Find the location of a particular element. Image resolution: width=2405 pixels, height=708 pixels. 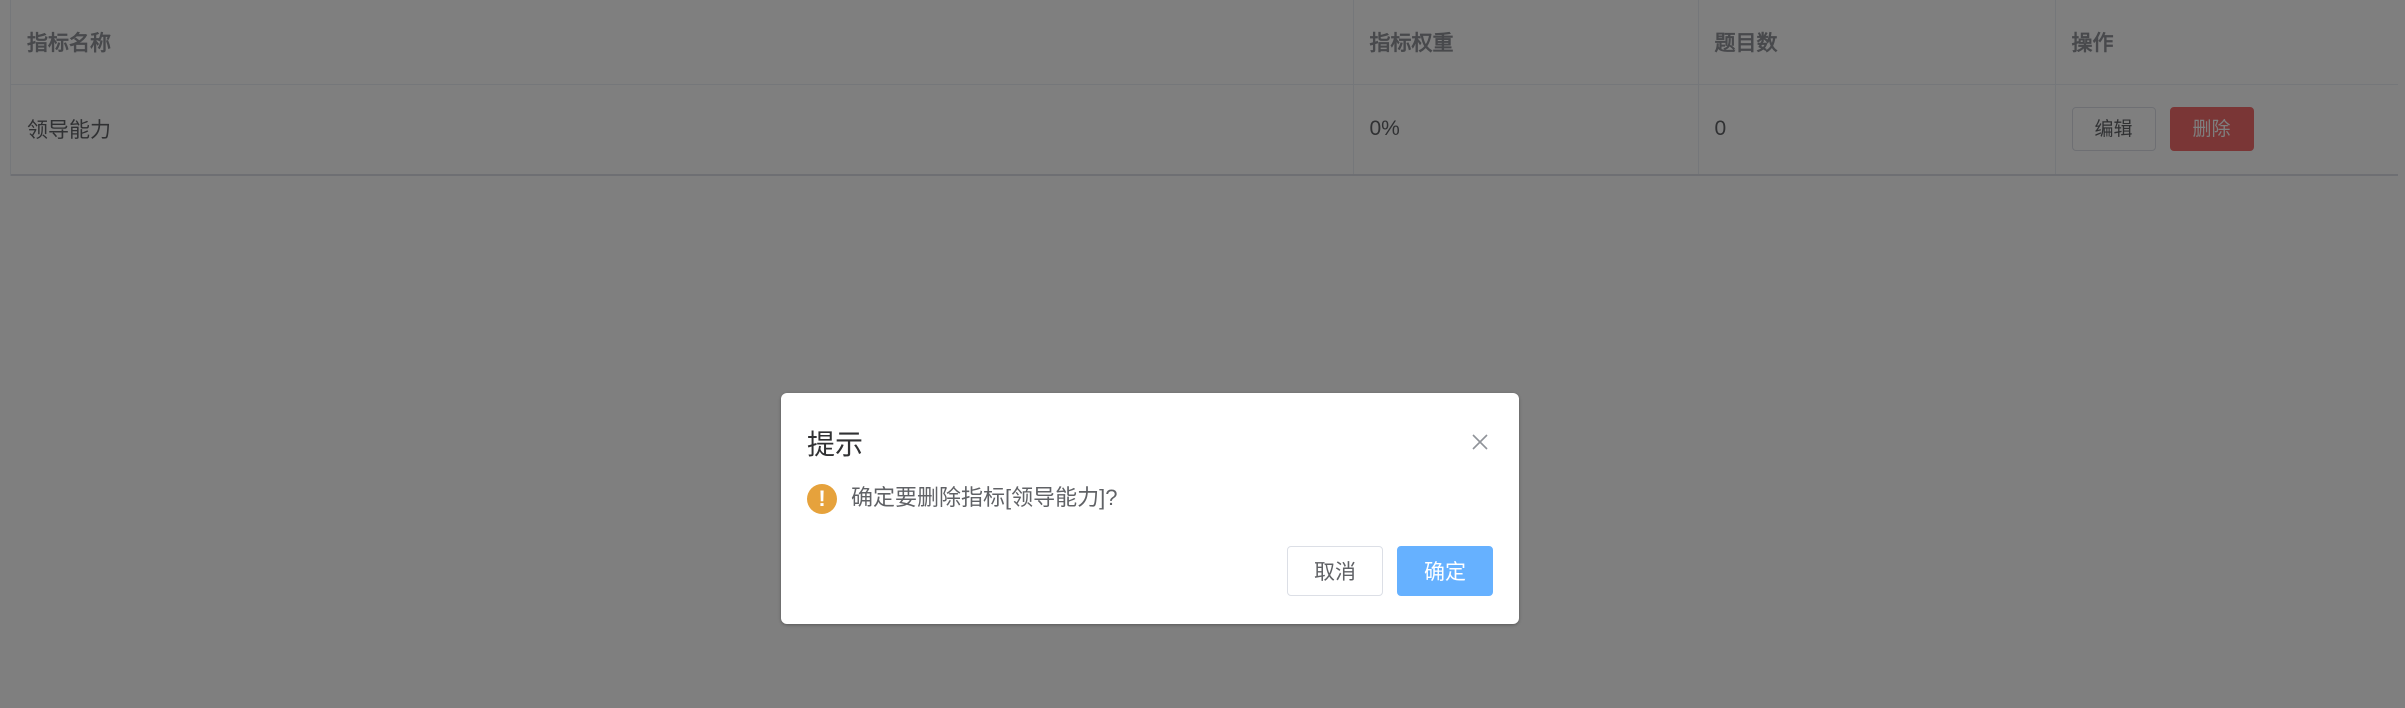

warning-icon: ! is located at coordinates (822, 498).